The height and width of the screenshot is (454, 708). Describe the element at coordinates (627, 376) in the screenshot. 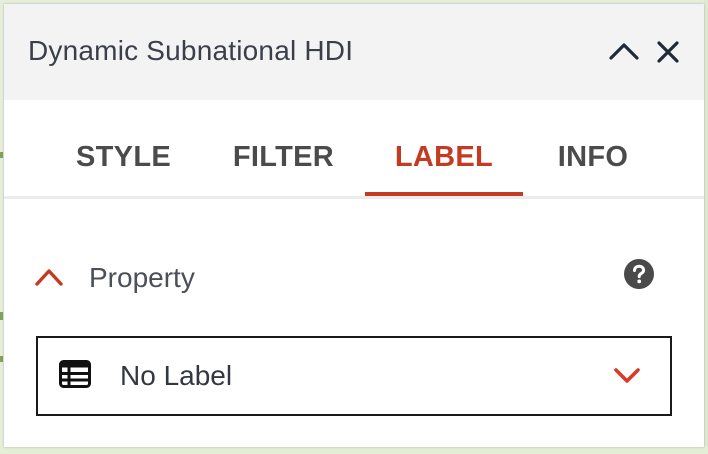

I see `chevron-down-icon` at that location.